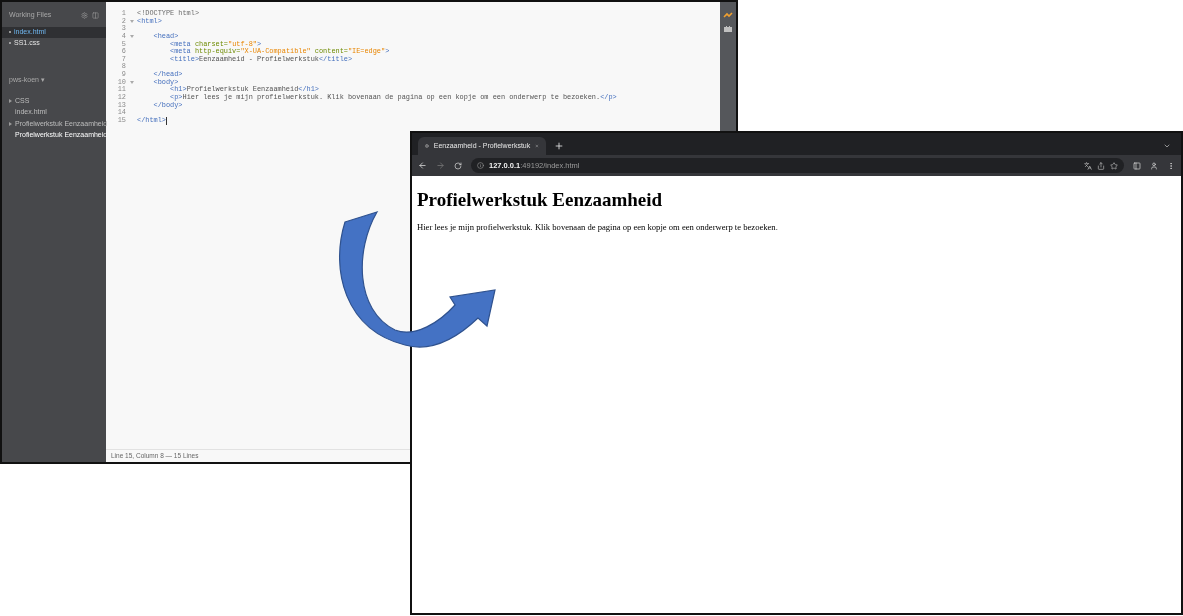 The width and height of the screenshot is (1183, 616). What do you see at coordinates (1167, 146) in the screenshot?
I see `chevron-down-icon` at bounding box center [1167, 146].